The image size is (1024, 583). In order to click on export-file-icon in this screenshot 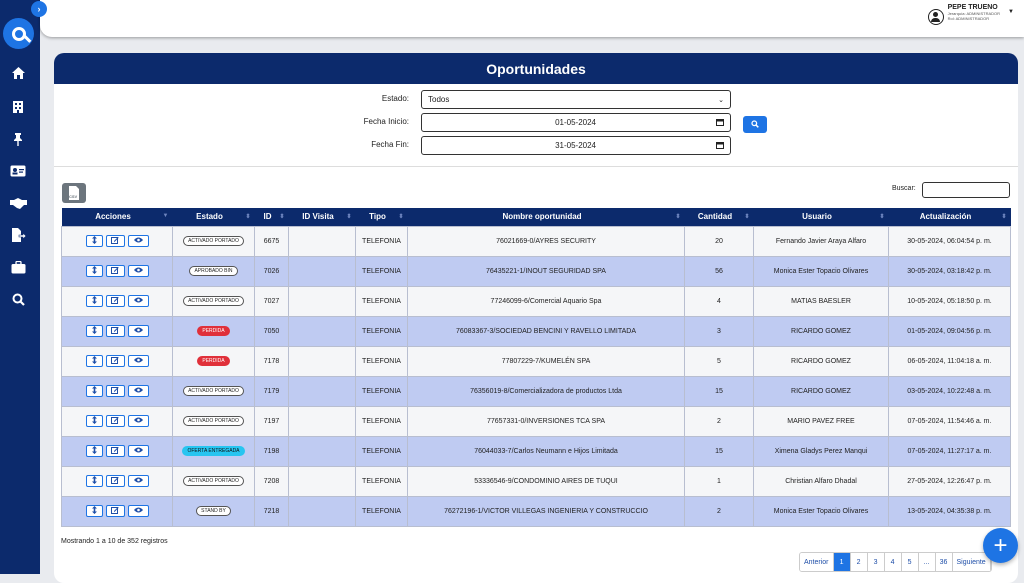, I will do `click(18, 235)`.